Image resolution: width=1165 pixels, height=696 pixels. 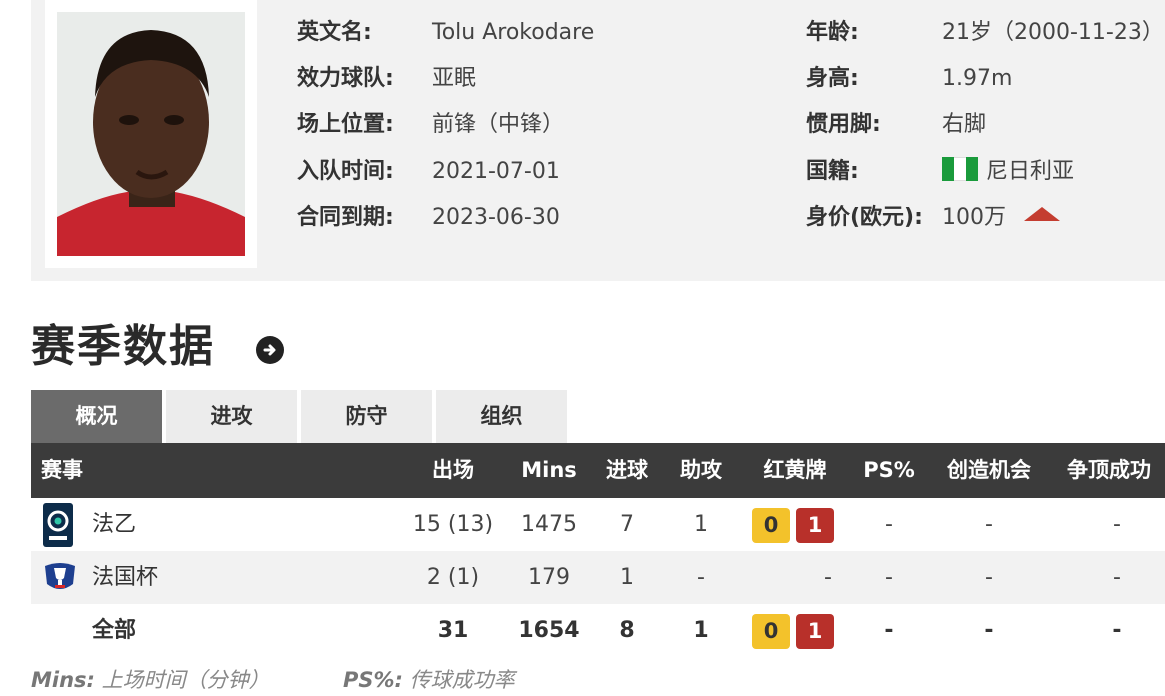 What do you see at coordinates (125, 577) in the screenshot?
I see `competition-name: 法国杯` at bounding box center [125, 577].